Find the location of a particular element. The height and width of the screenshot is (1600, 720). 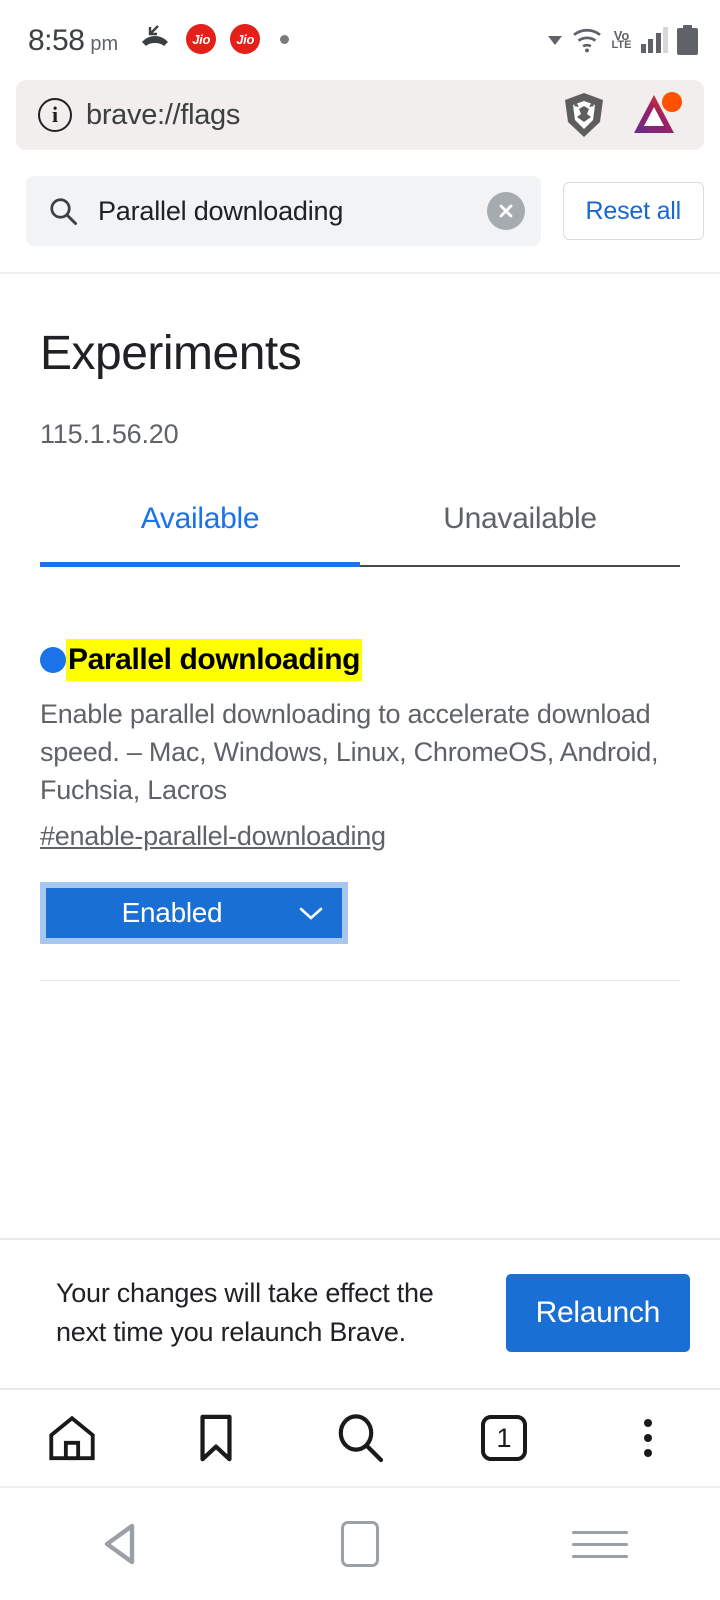

status-bar-left: 8:58 pm Jio Jio is located at coordinates (288, 40).